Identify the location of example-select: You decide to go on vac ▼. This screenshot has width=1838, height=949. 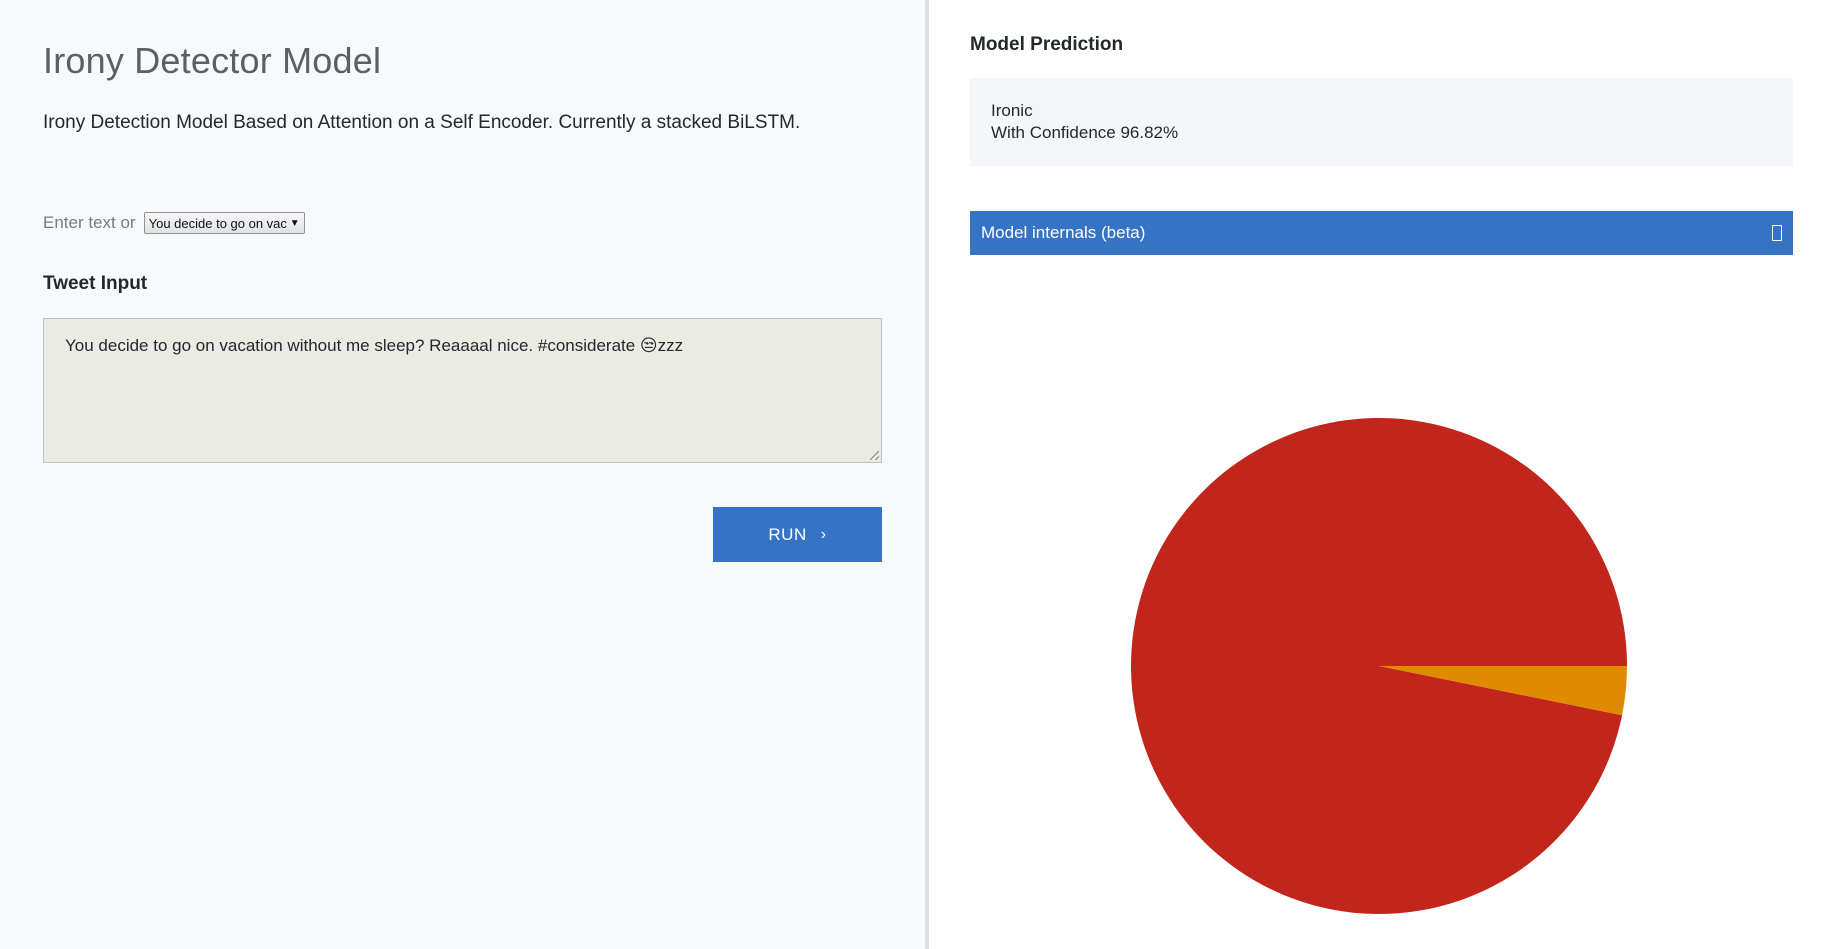
(224, 223).